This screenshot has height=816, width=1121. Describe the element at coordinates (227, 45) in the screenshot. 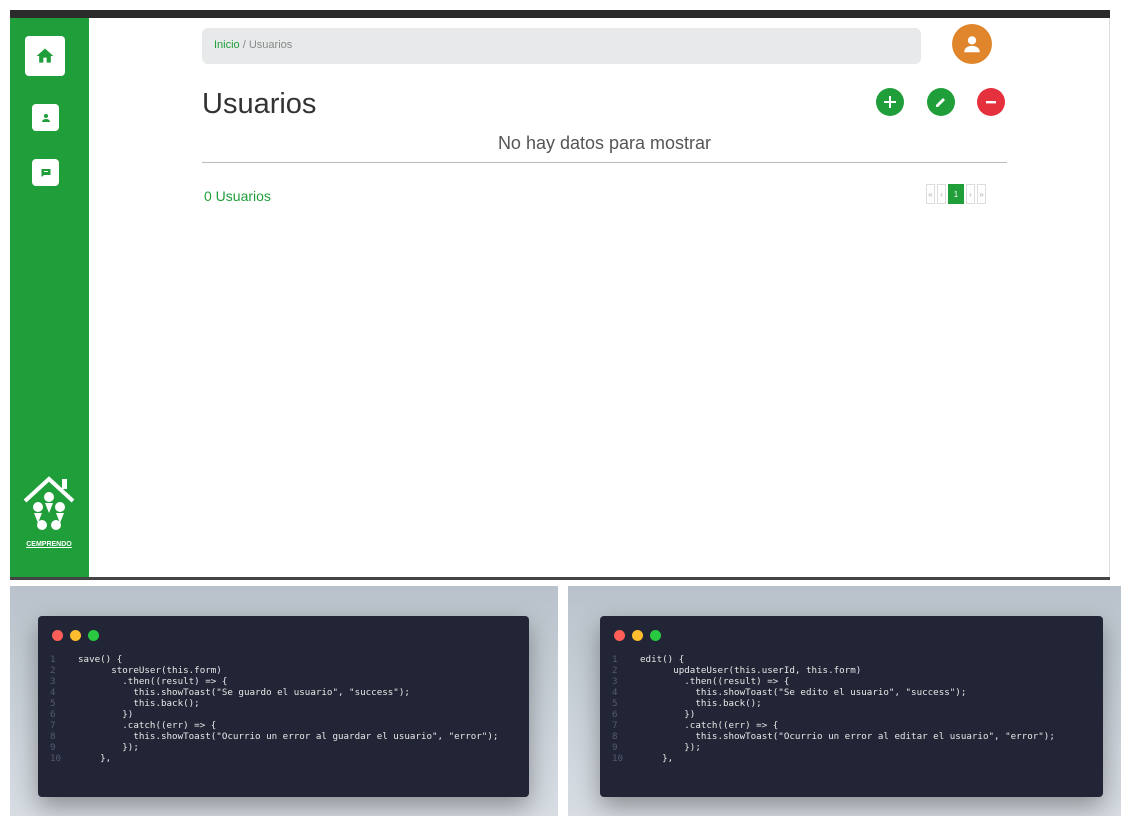

I see `breadcrumb-home-link: Inicio` at that location.